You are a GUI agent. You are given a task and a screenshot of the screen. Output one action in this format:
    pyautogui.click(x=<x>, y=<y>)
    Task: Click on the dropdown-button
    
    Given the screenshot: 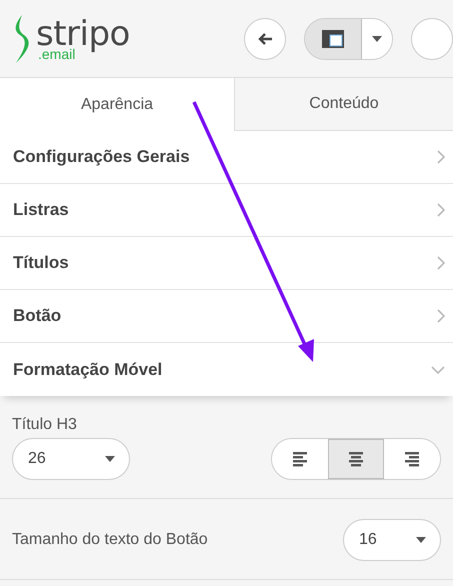 What is the action you would take?
    pyautogui.click(x=377, y=38)
    